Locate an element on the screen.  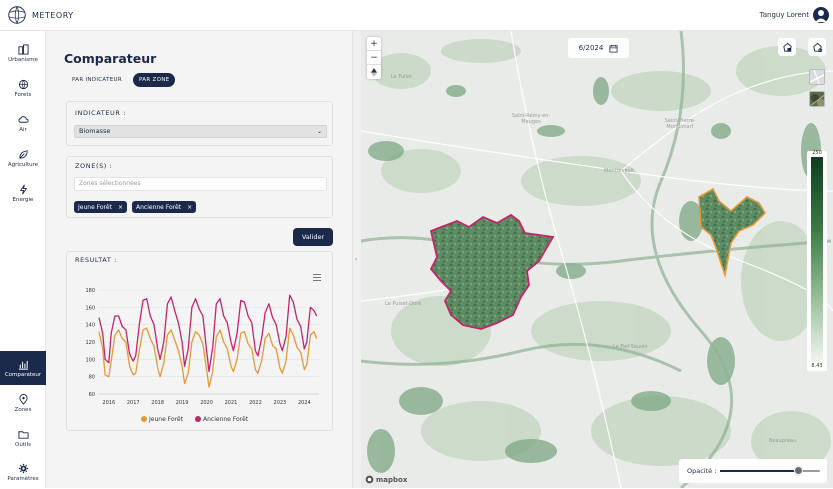
x-tick-label: 2022 is located at coordinates (255, 403).